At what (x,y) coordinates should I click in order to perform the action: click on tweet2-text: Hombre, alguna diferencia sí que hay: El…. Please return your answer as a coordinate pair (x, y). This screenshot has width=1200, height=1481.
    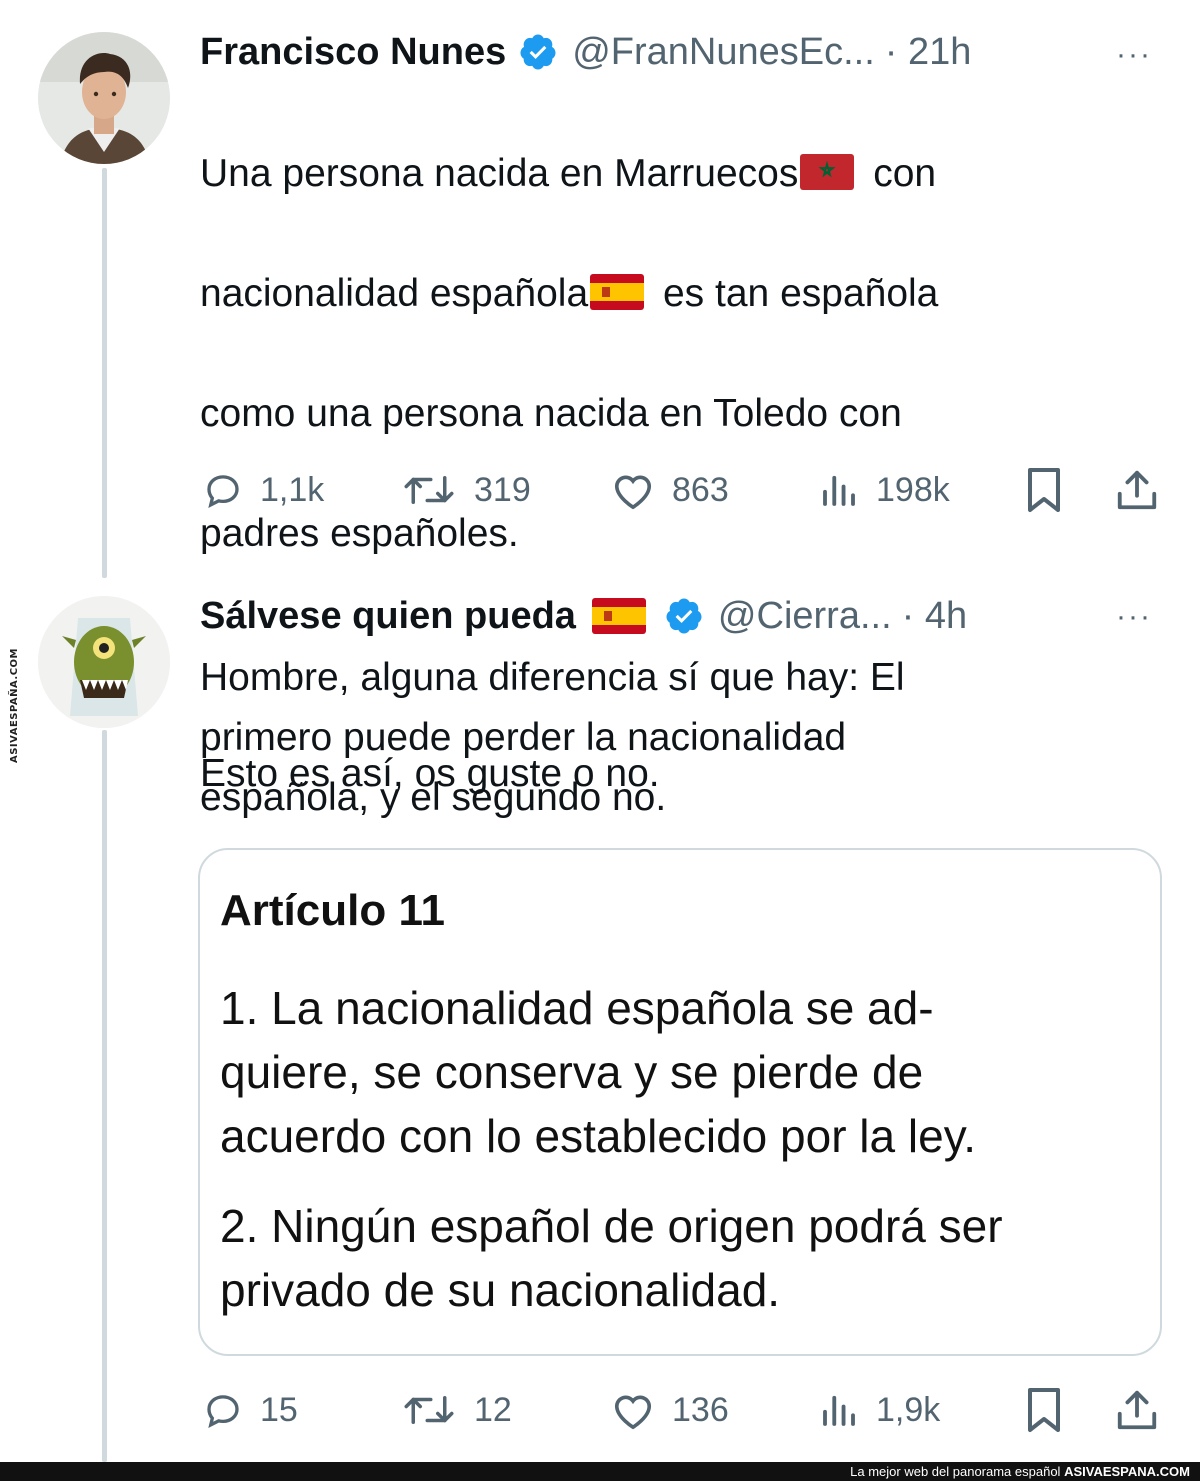
    Looking at the image, I should click on (552, 737).